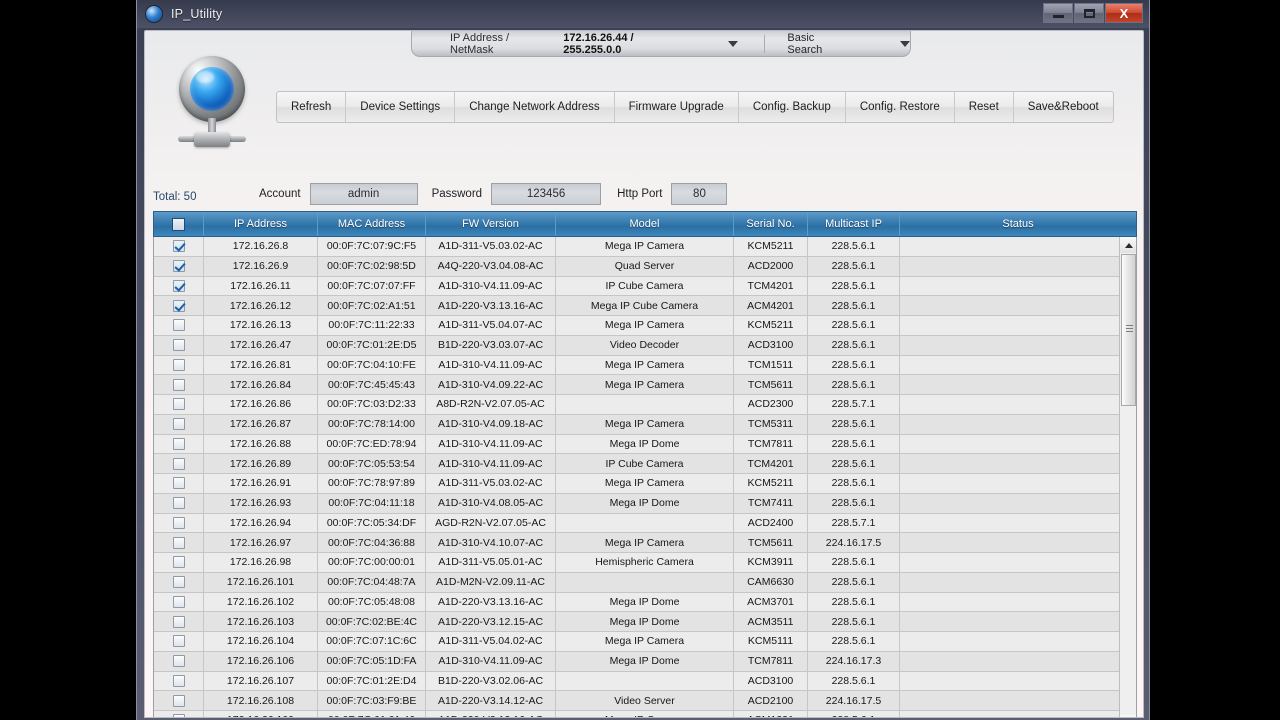 The height and width of the screenshot is (720, 1280). What do you see at coordinates (491, 384) in the screenshot?
I see `cell-fw-version: A1D-310-V4.09.22-AC` at bounding box center [491, 384].